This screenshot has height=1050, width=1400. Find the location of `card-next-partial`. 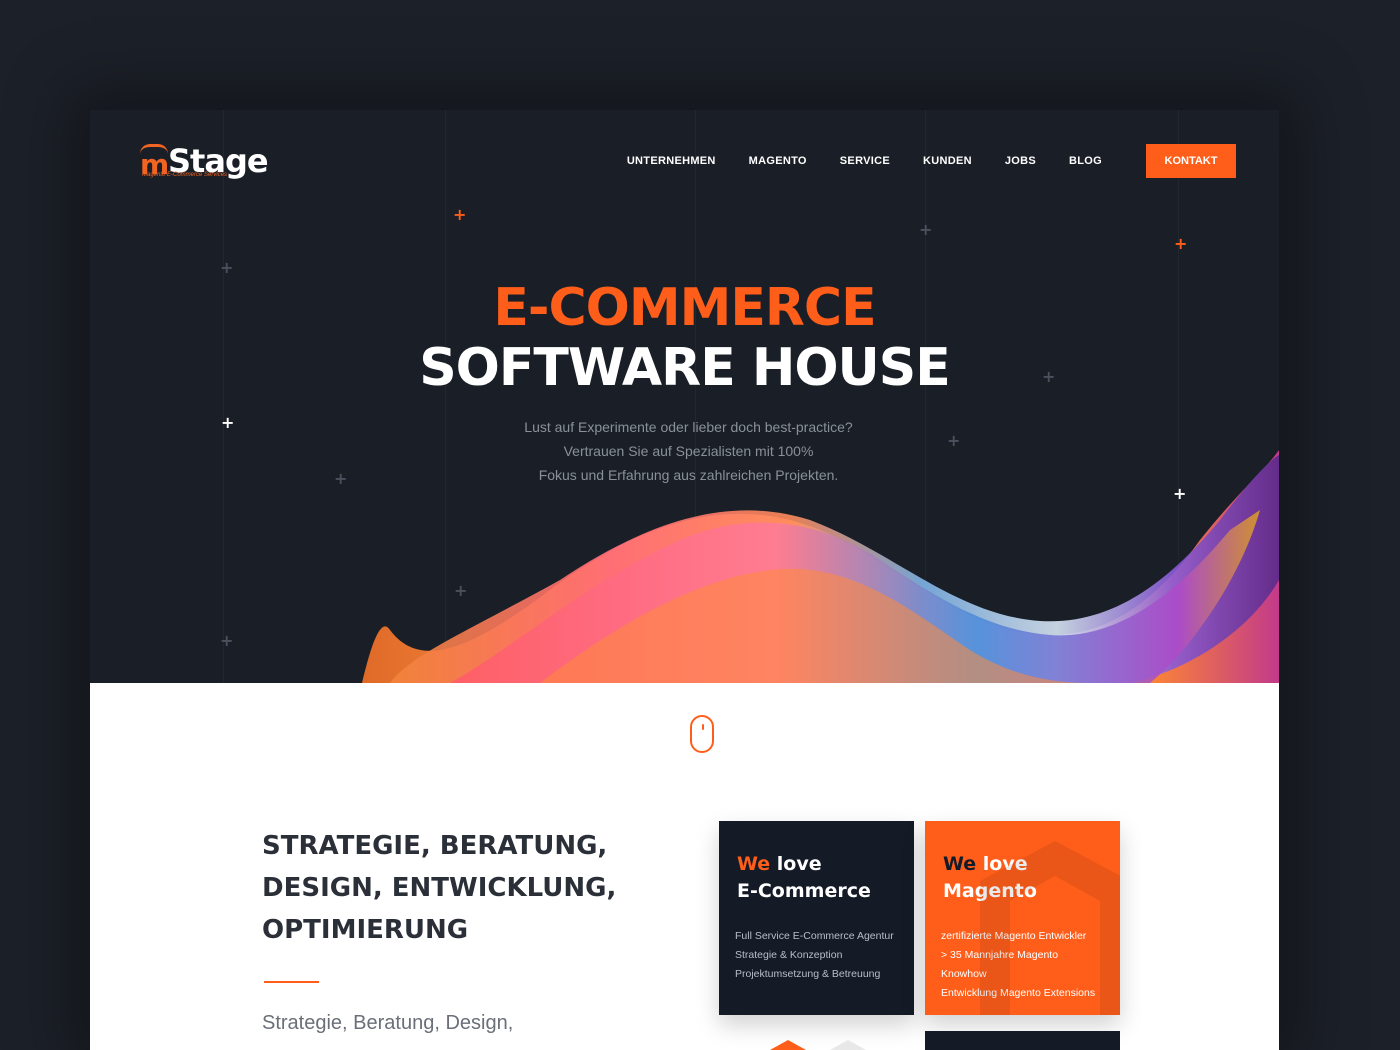

card-next-partial is located at coordinates (1022, 1040).